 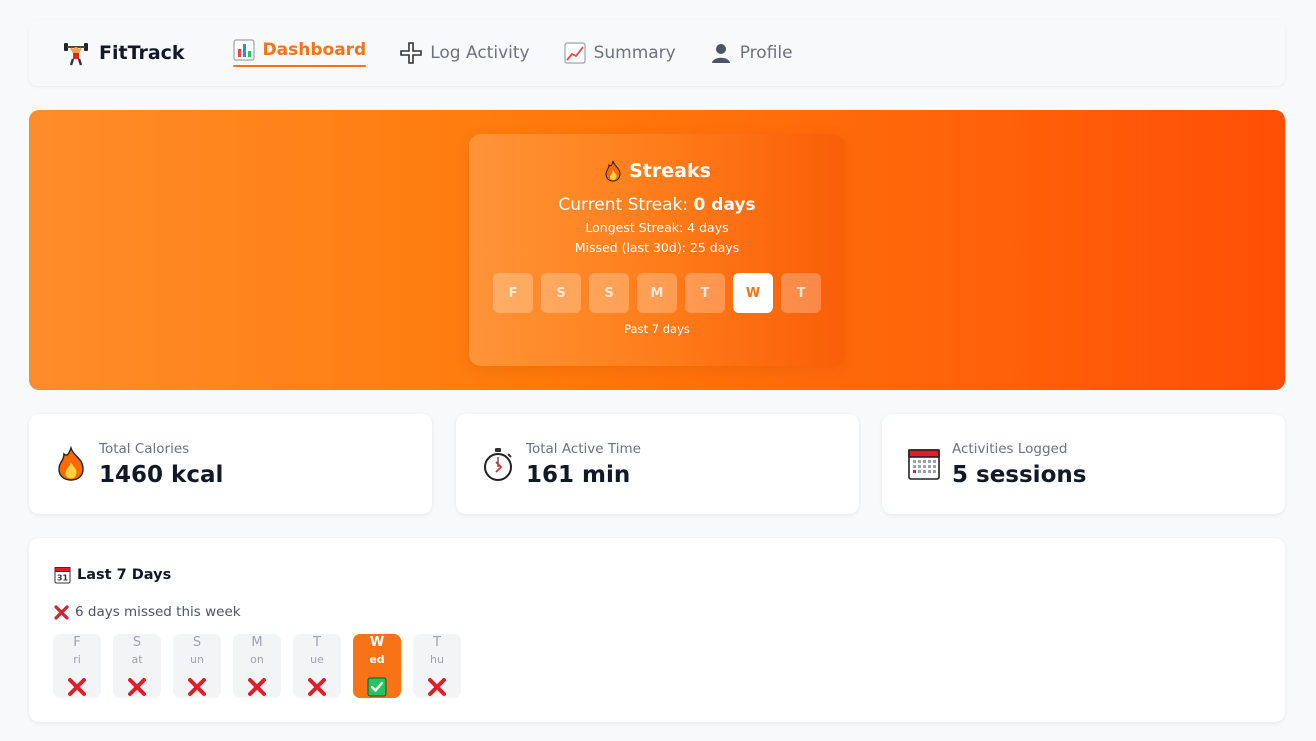 I want to click on missed-streak: Missed (last 30d): 25 days, so click(x=657, y=247).